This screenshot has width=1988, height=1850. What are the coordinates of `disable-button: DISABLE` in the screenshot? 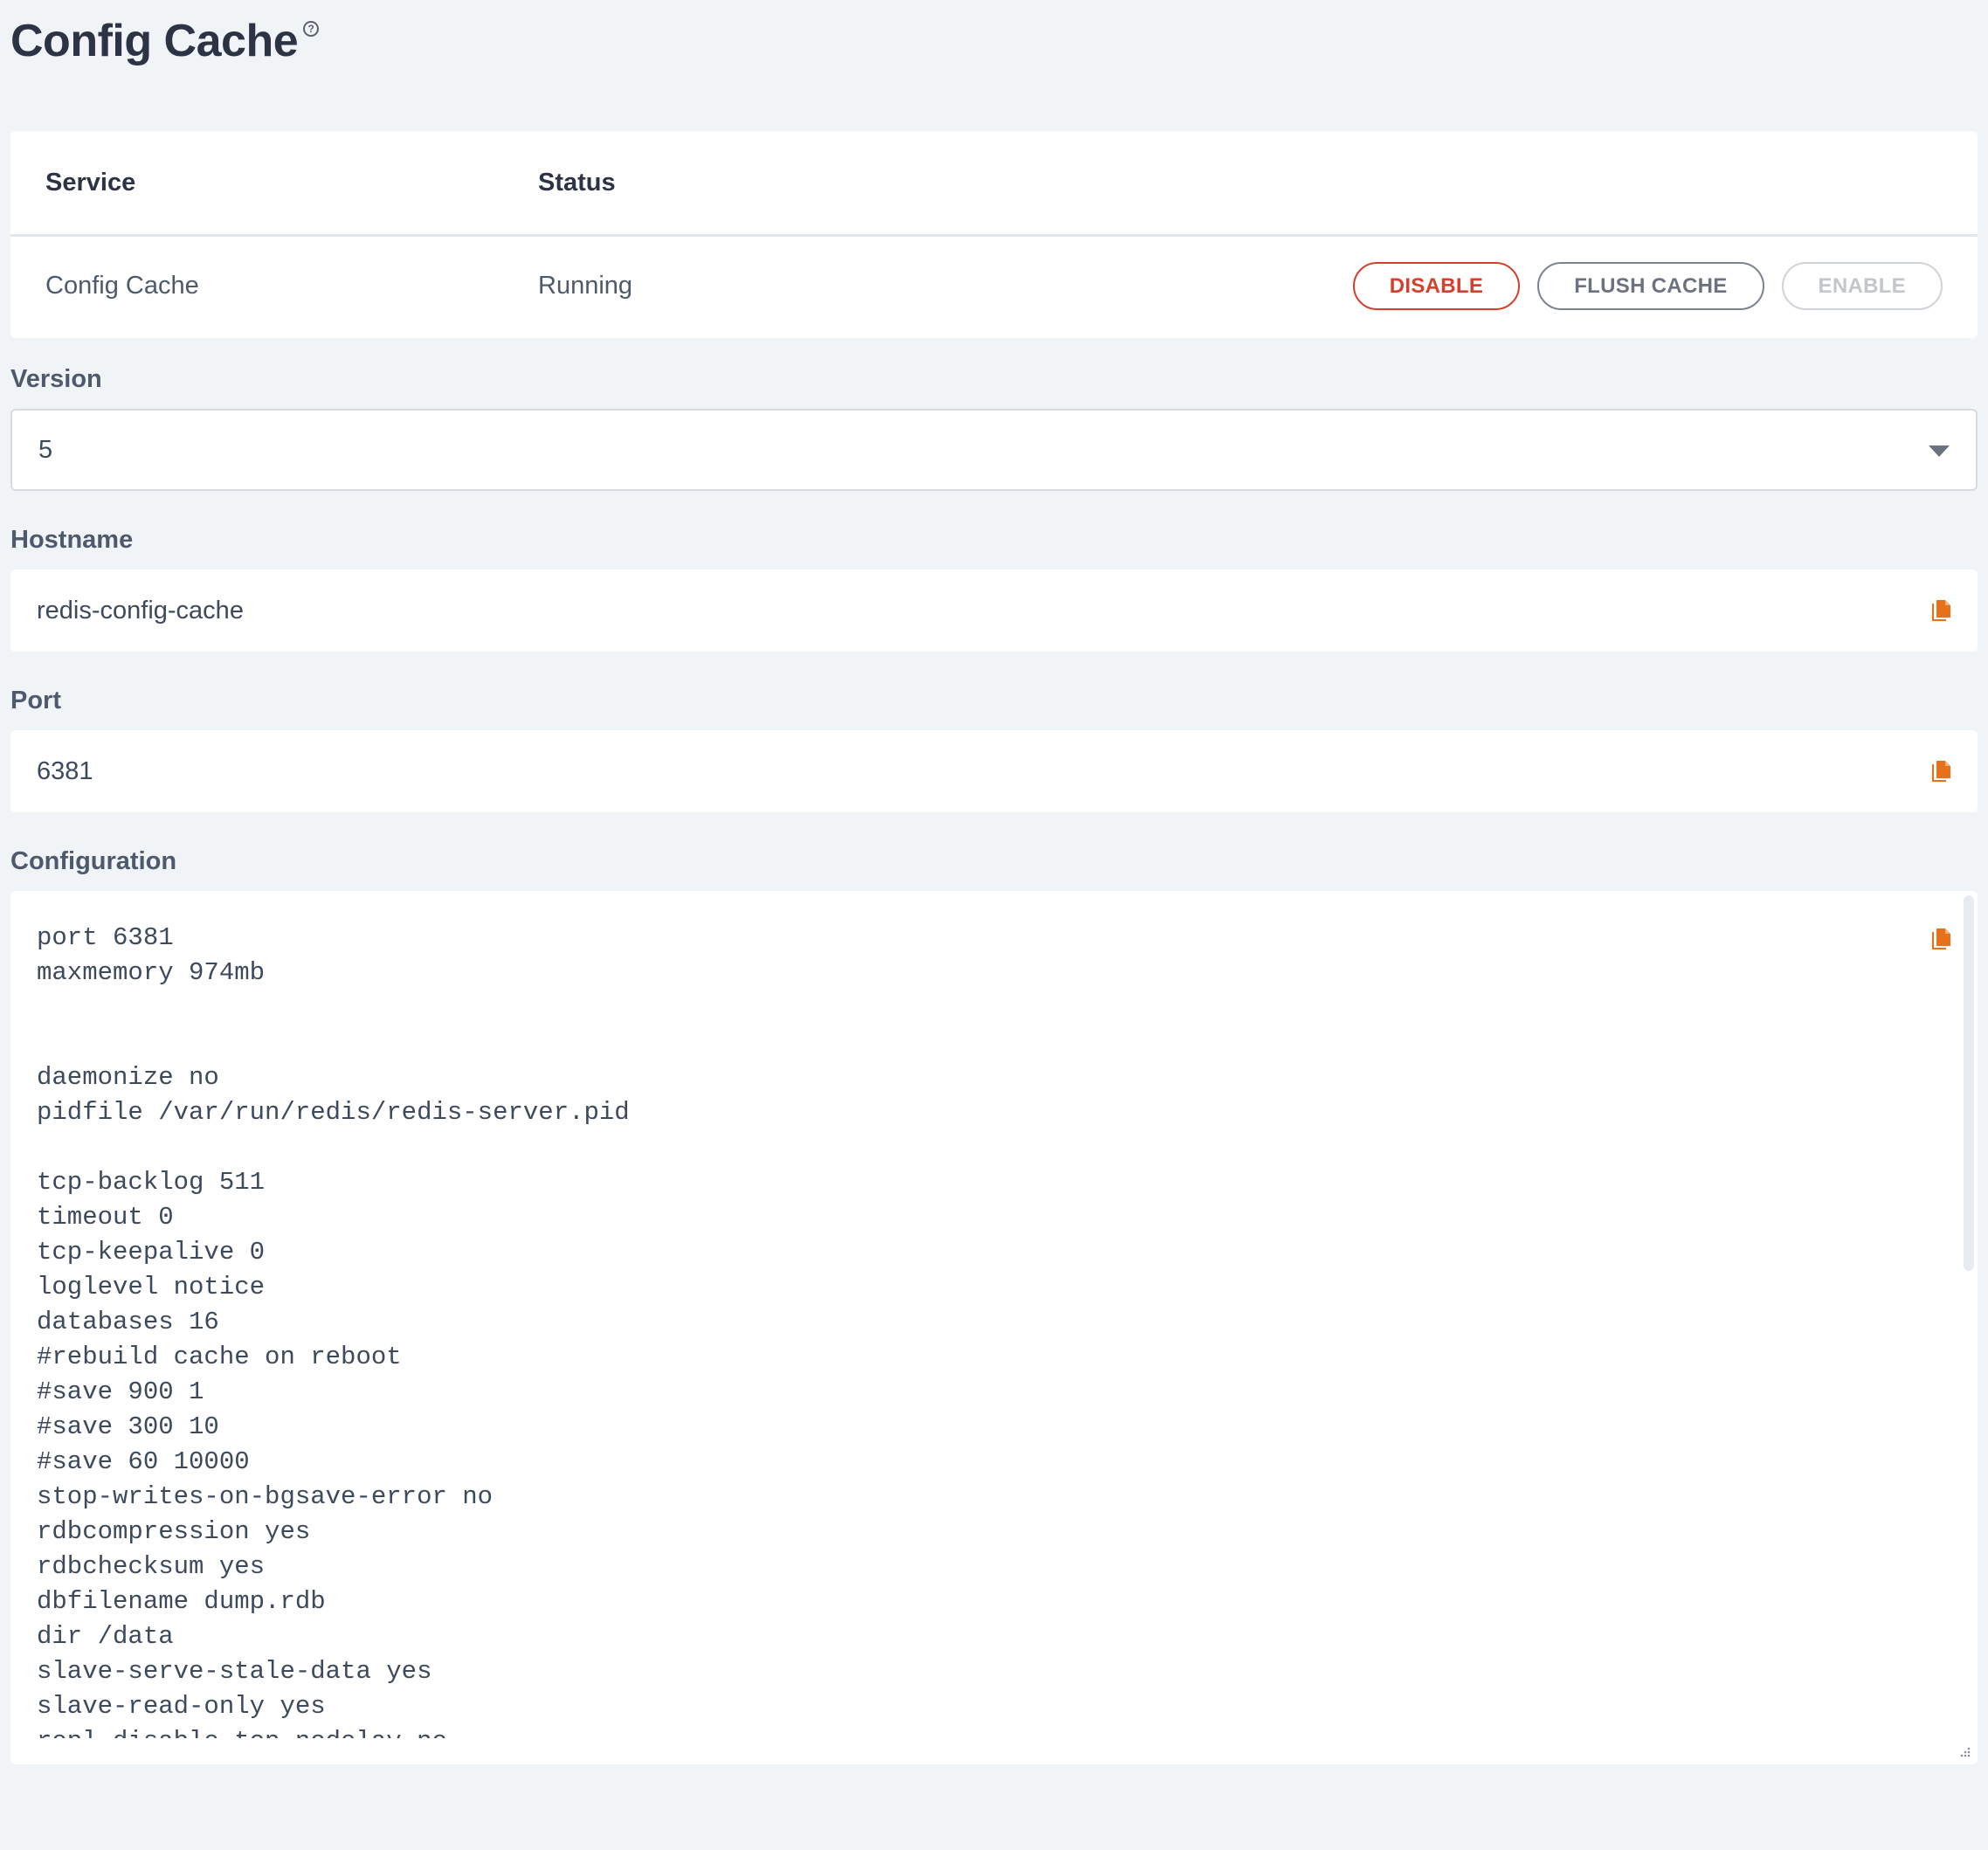 It's located at (1436, 286).